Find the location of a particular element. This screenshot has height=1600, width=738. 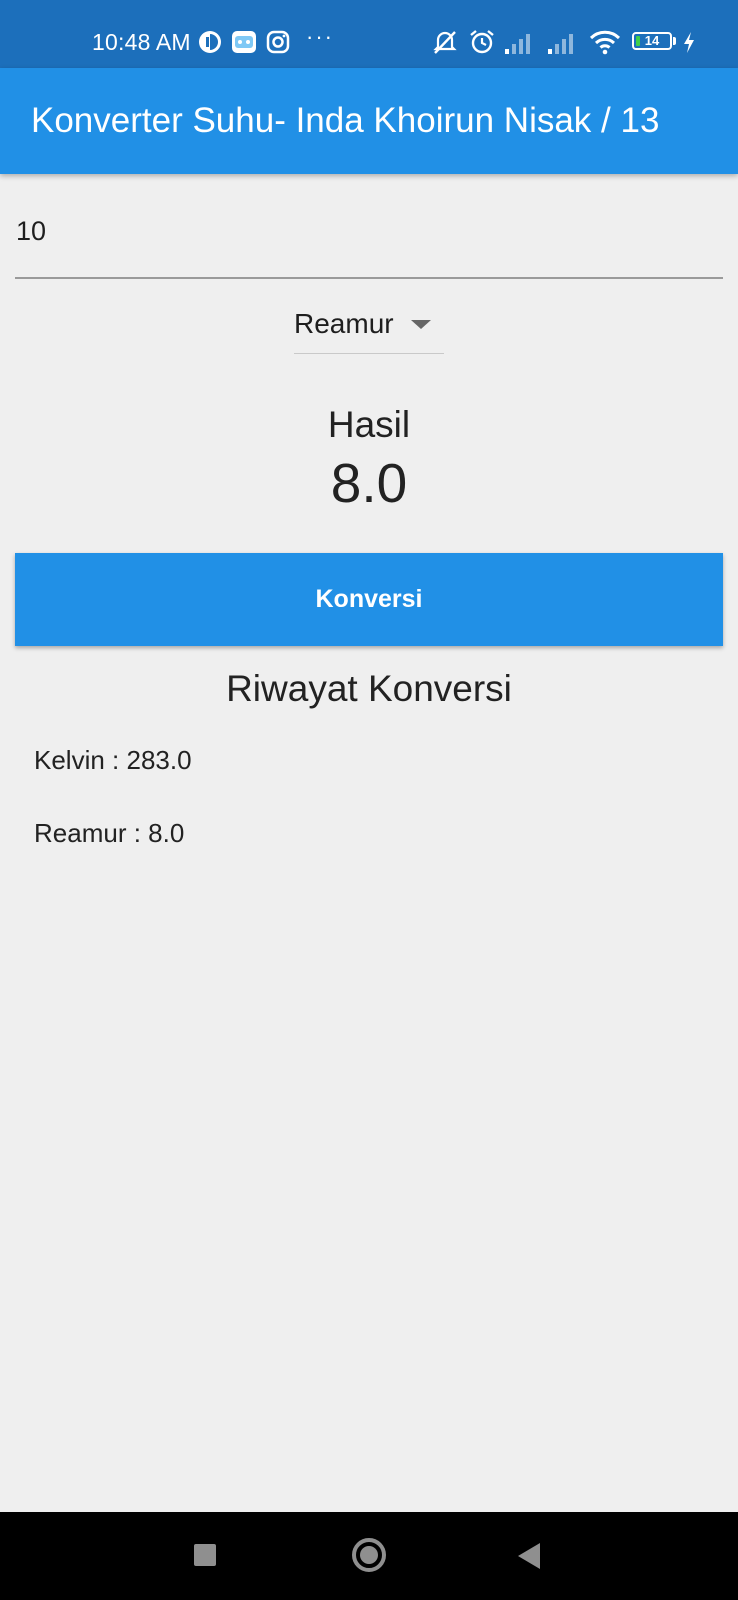

instagram-icon is located at coordinates (278, 42).